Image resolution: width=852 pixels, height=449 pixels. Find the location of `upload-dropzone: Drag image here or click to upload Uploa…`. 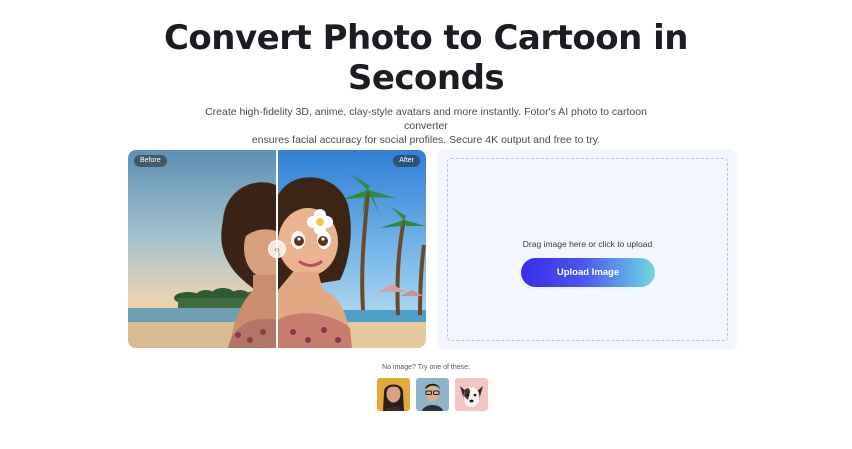

upload-dropzone: Drag image here or click to upload Uploa… is located at coordinates (587, 249).